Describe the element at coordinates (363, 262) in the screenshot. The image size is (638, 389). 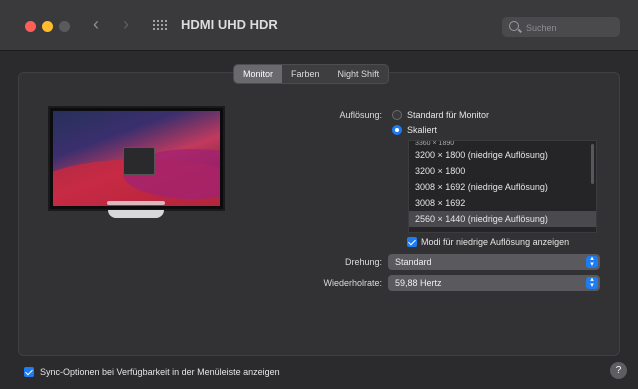
I see `rotation-label: Drehung:` at that location.